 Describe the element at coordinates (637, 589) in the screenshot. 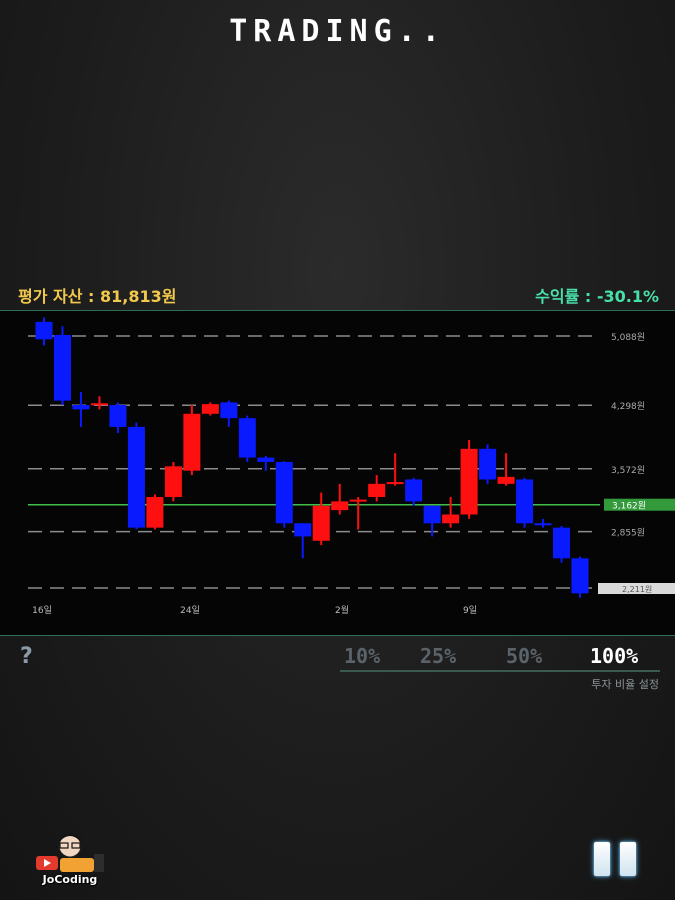

I see `last-price-label: 2,211원` at that location.